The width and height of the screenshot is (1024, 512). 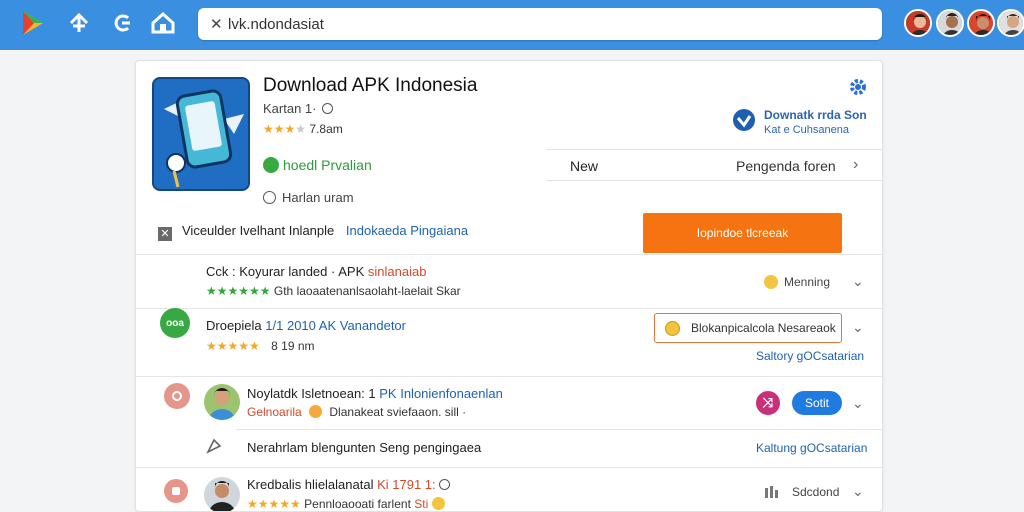 I want to click on list-item-sub-text: 8 19 nm, so click(x=293, y=346).